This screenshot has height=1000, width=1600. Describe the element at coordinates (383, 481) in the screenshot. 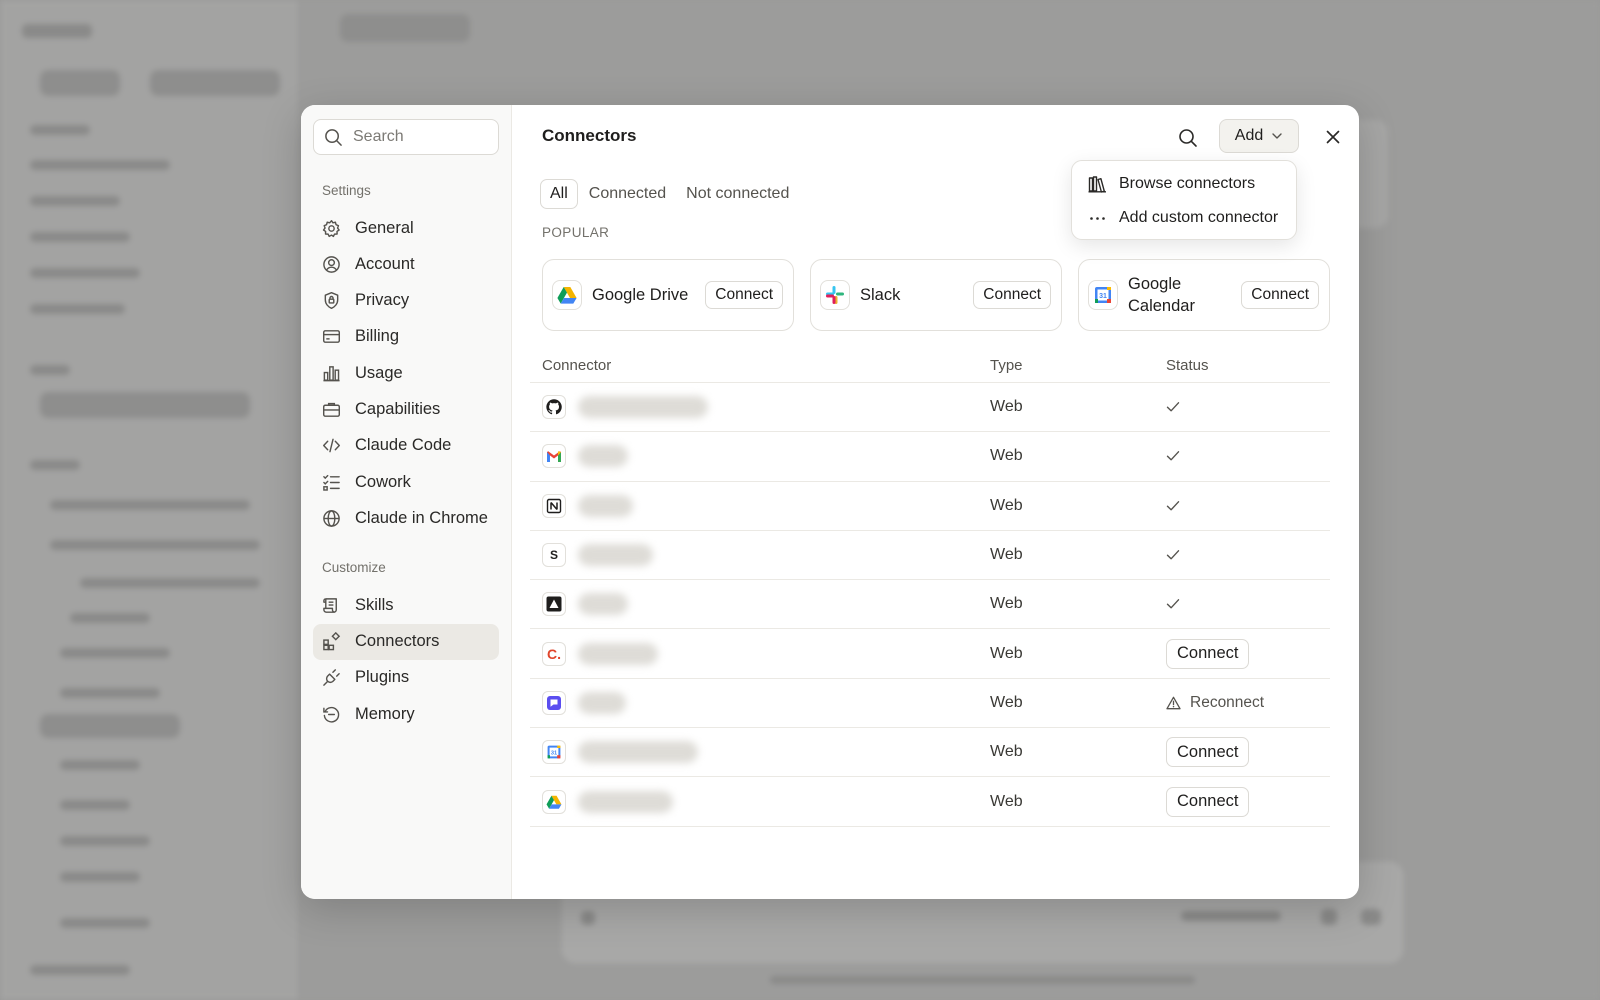

I see `sidebar-item-label: Cowork` at that location.